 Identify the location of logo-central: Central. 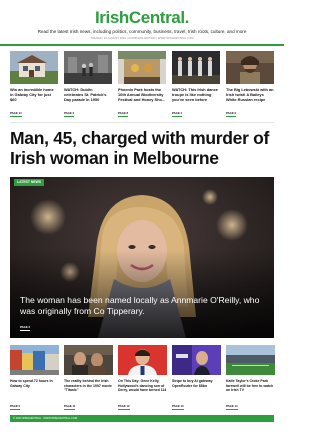
(156, 17).